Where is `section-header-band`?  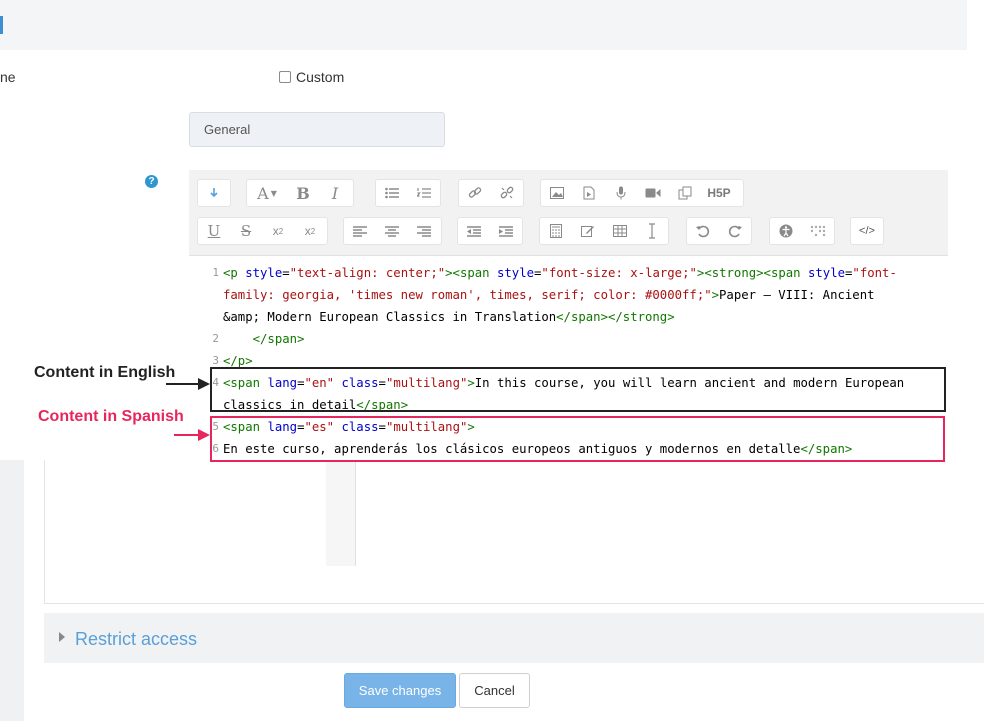
section-header-band is located at coordinates (483, 25).